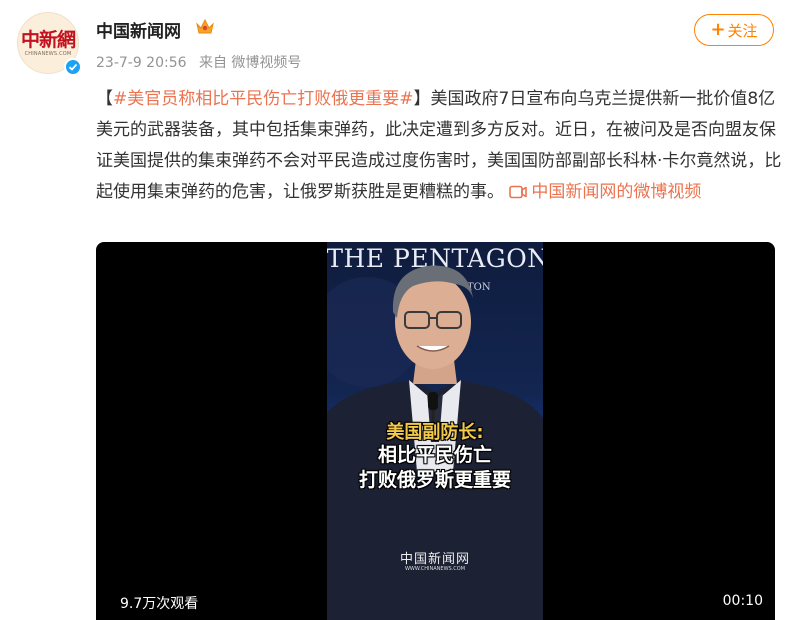  What do you see at coordinates (422, 99) in the screenshot?
I see `bracket-close: 】` at bounding box center [422, 99].